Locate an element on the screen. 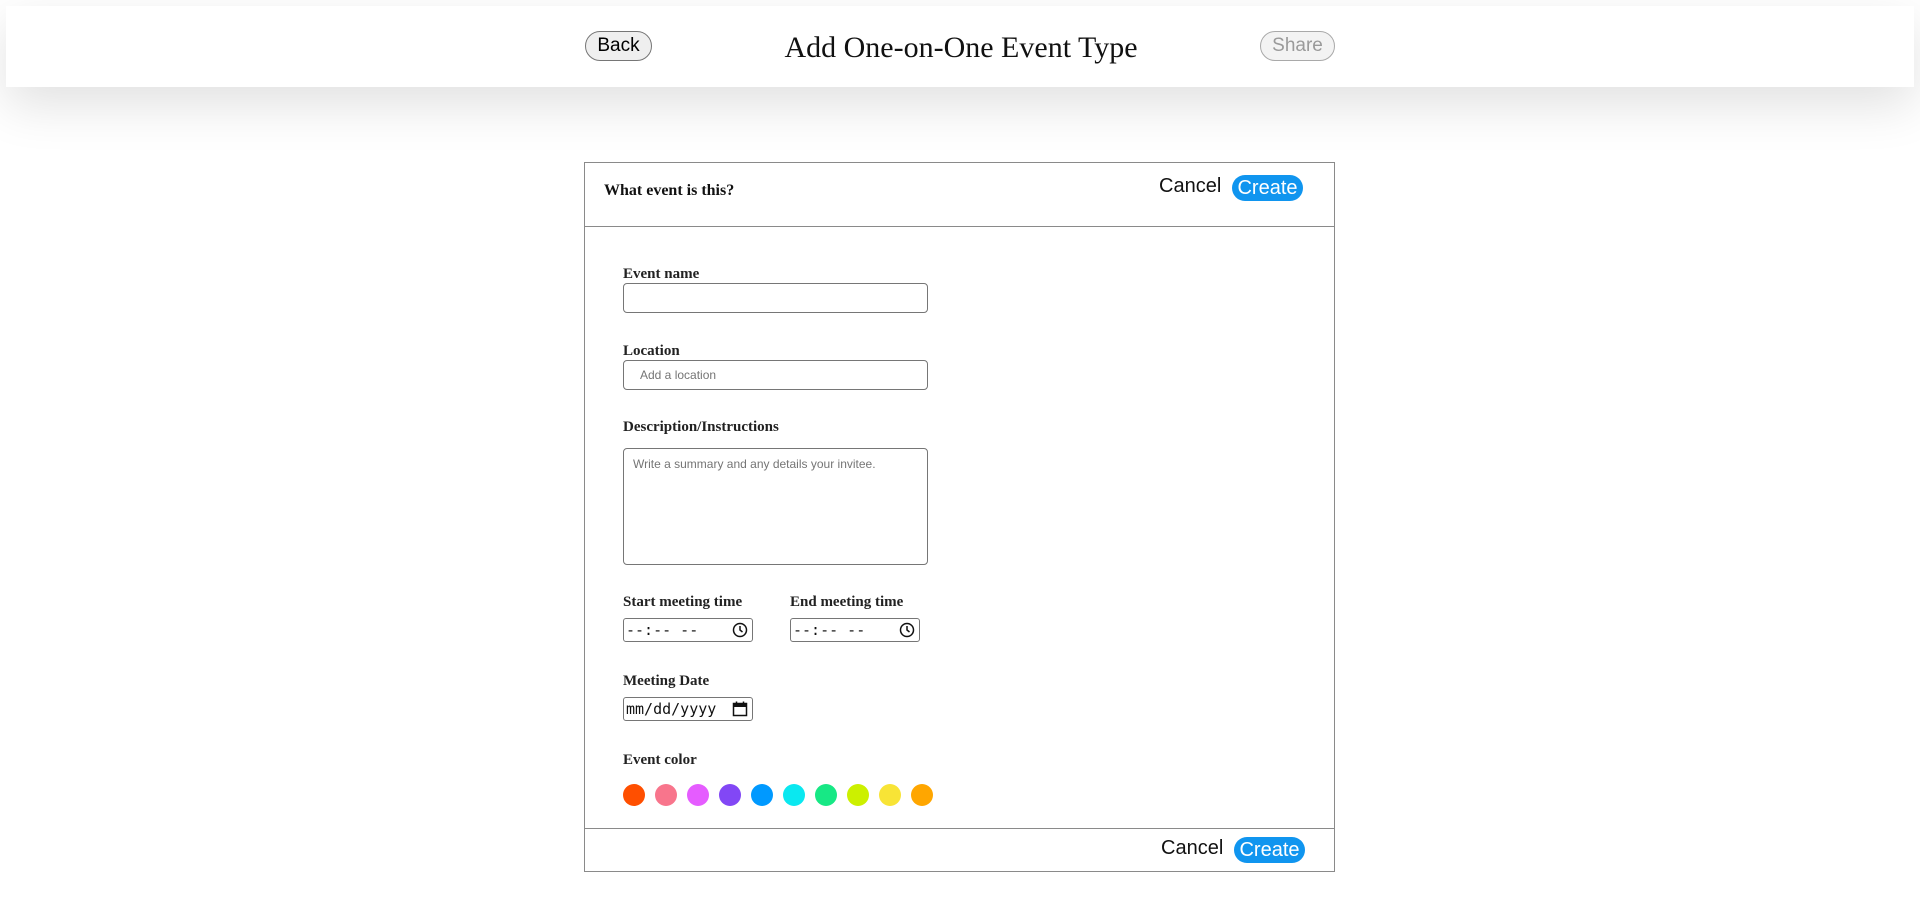  share-button: Share is located at coordinates (1297, 46).